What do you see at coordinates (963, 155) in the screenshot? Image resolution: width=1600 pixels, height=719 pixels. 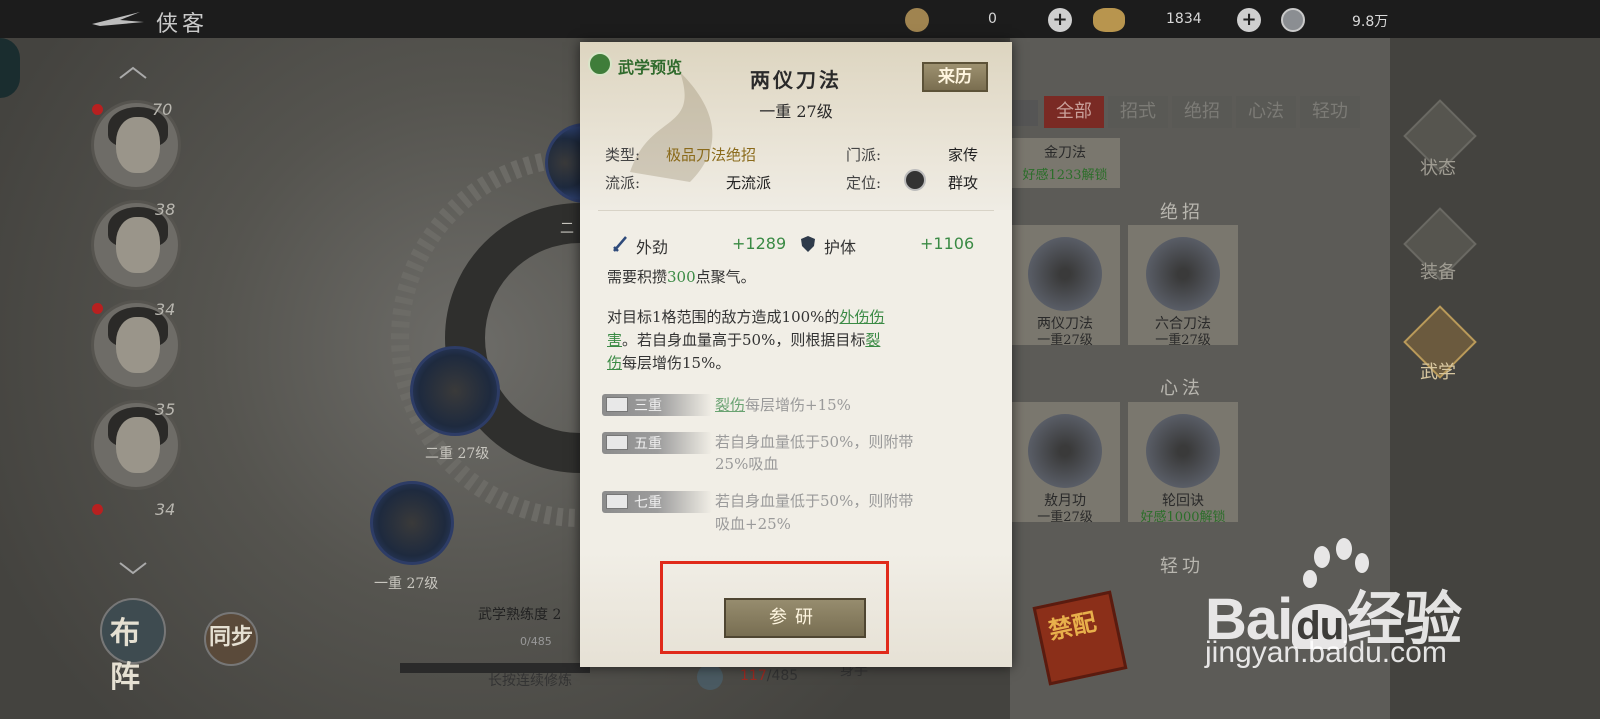 I see `school-value: 家传` at bounding box center [963, 155].